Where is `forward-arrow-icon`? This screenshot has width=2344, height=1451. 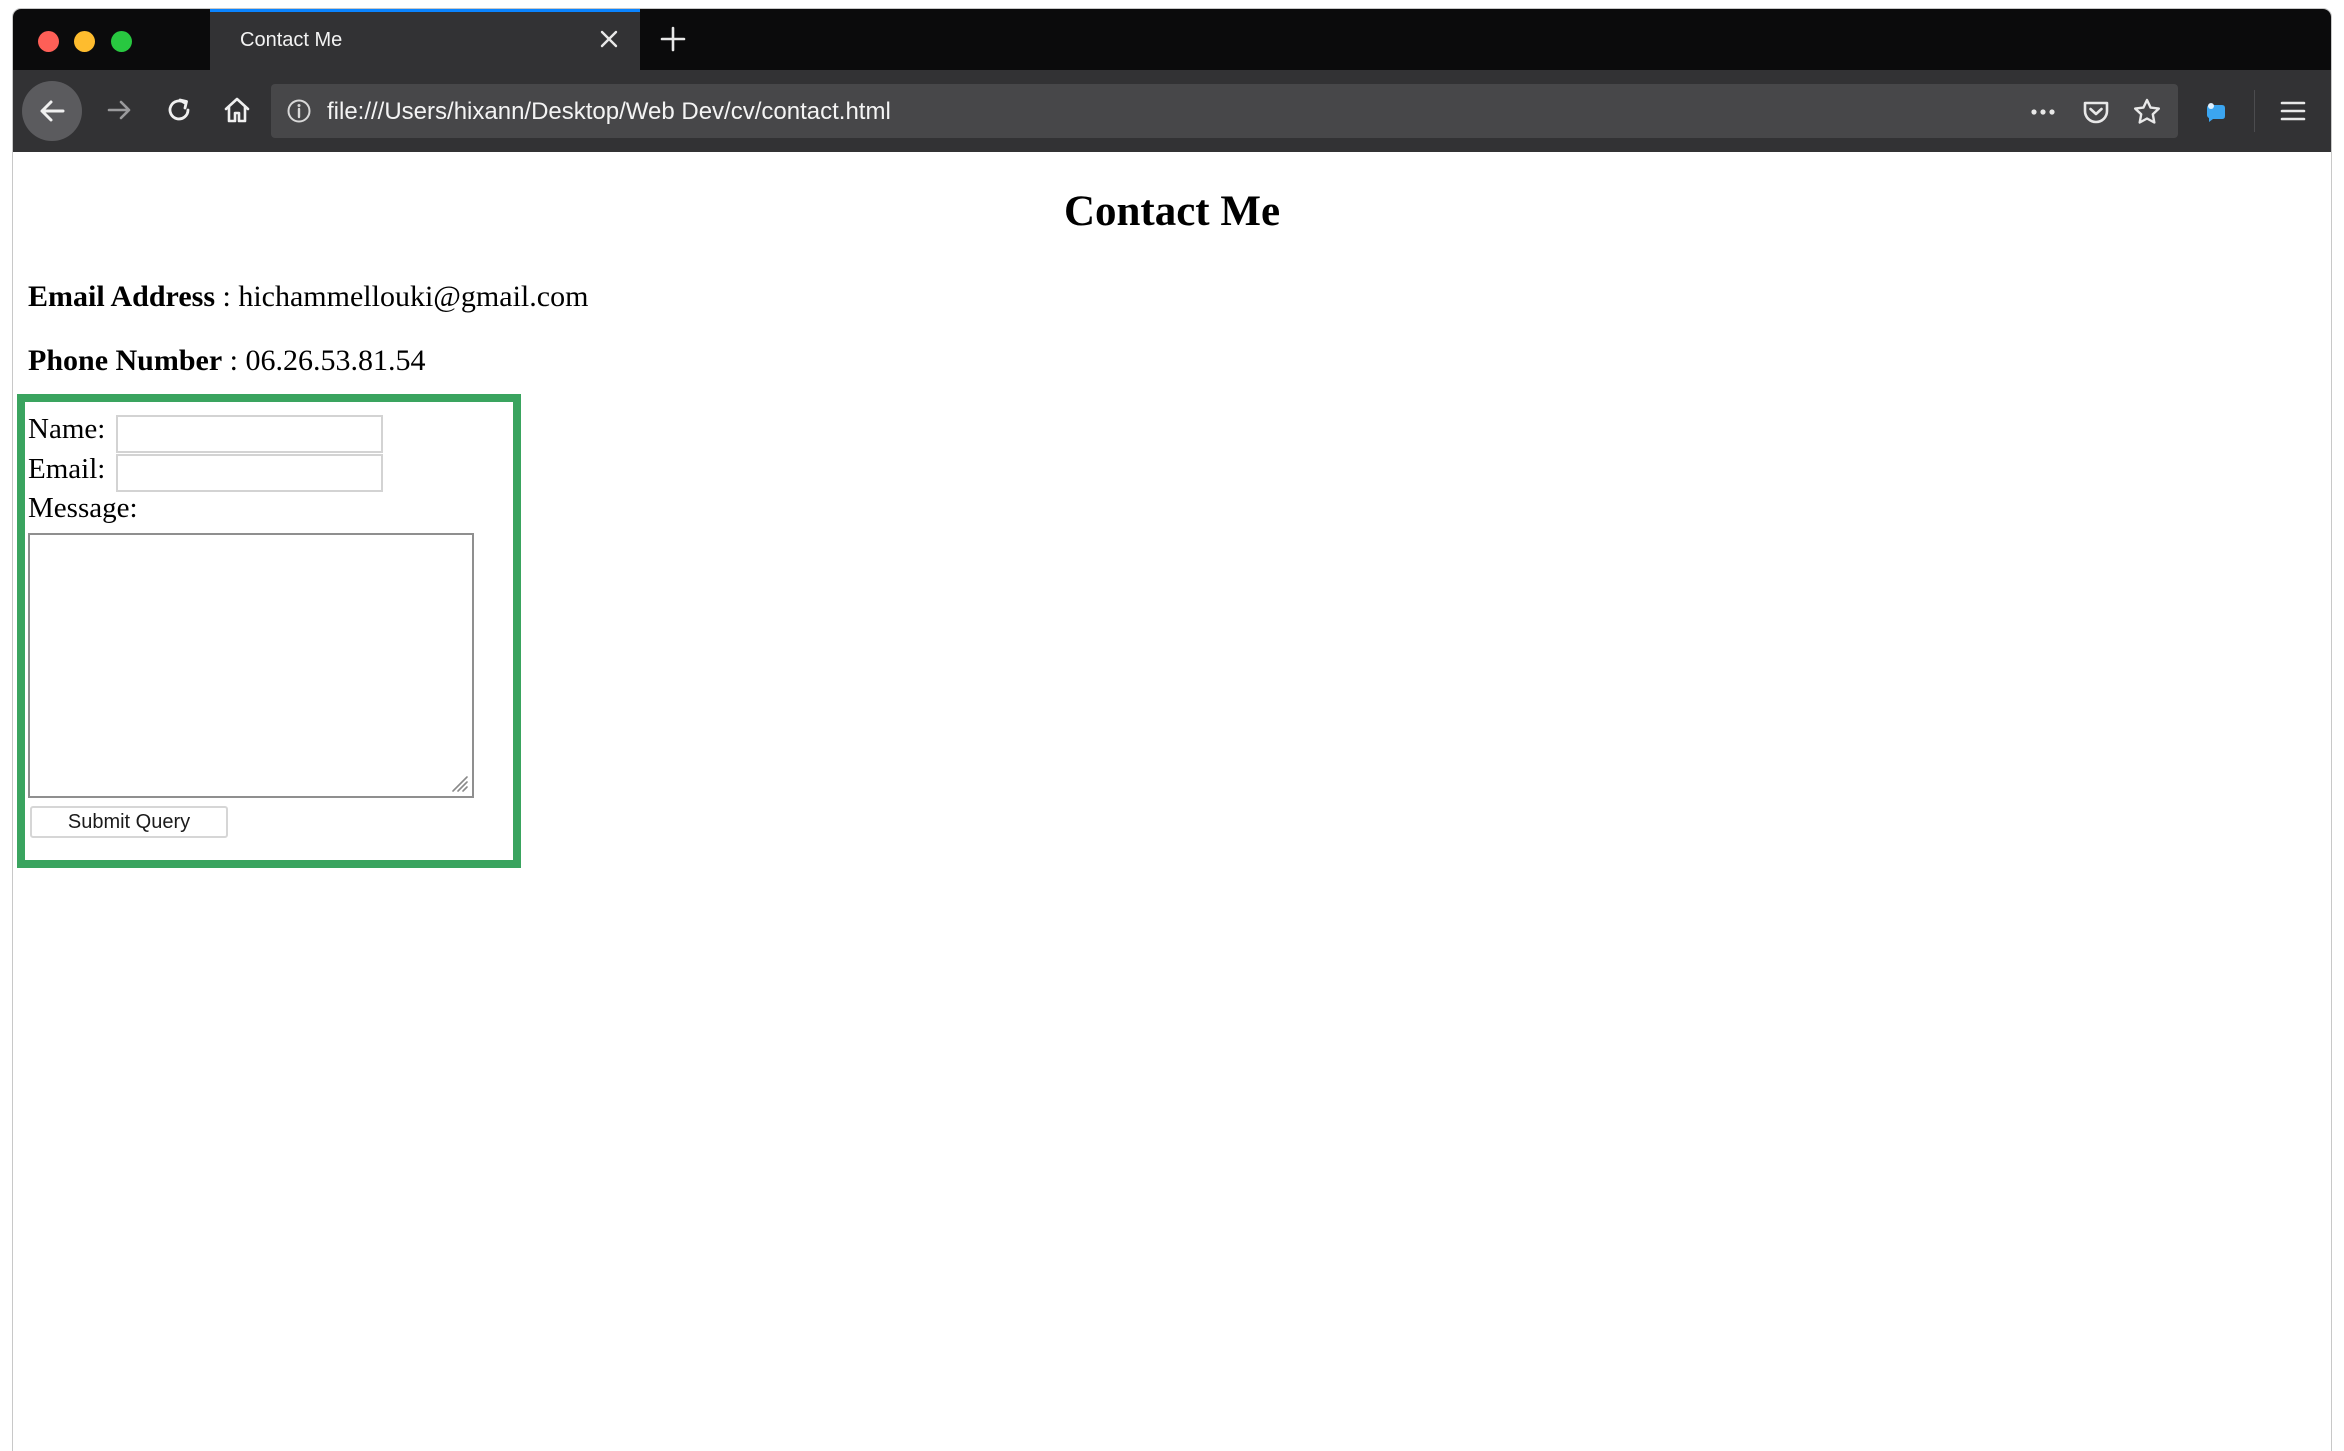 forward-arrow-icon is located at coordinates (120, 110).